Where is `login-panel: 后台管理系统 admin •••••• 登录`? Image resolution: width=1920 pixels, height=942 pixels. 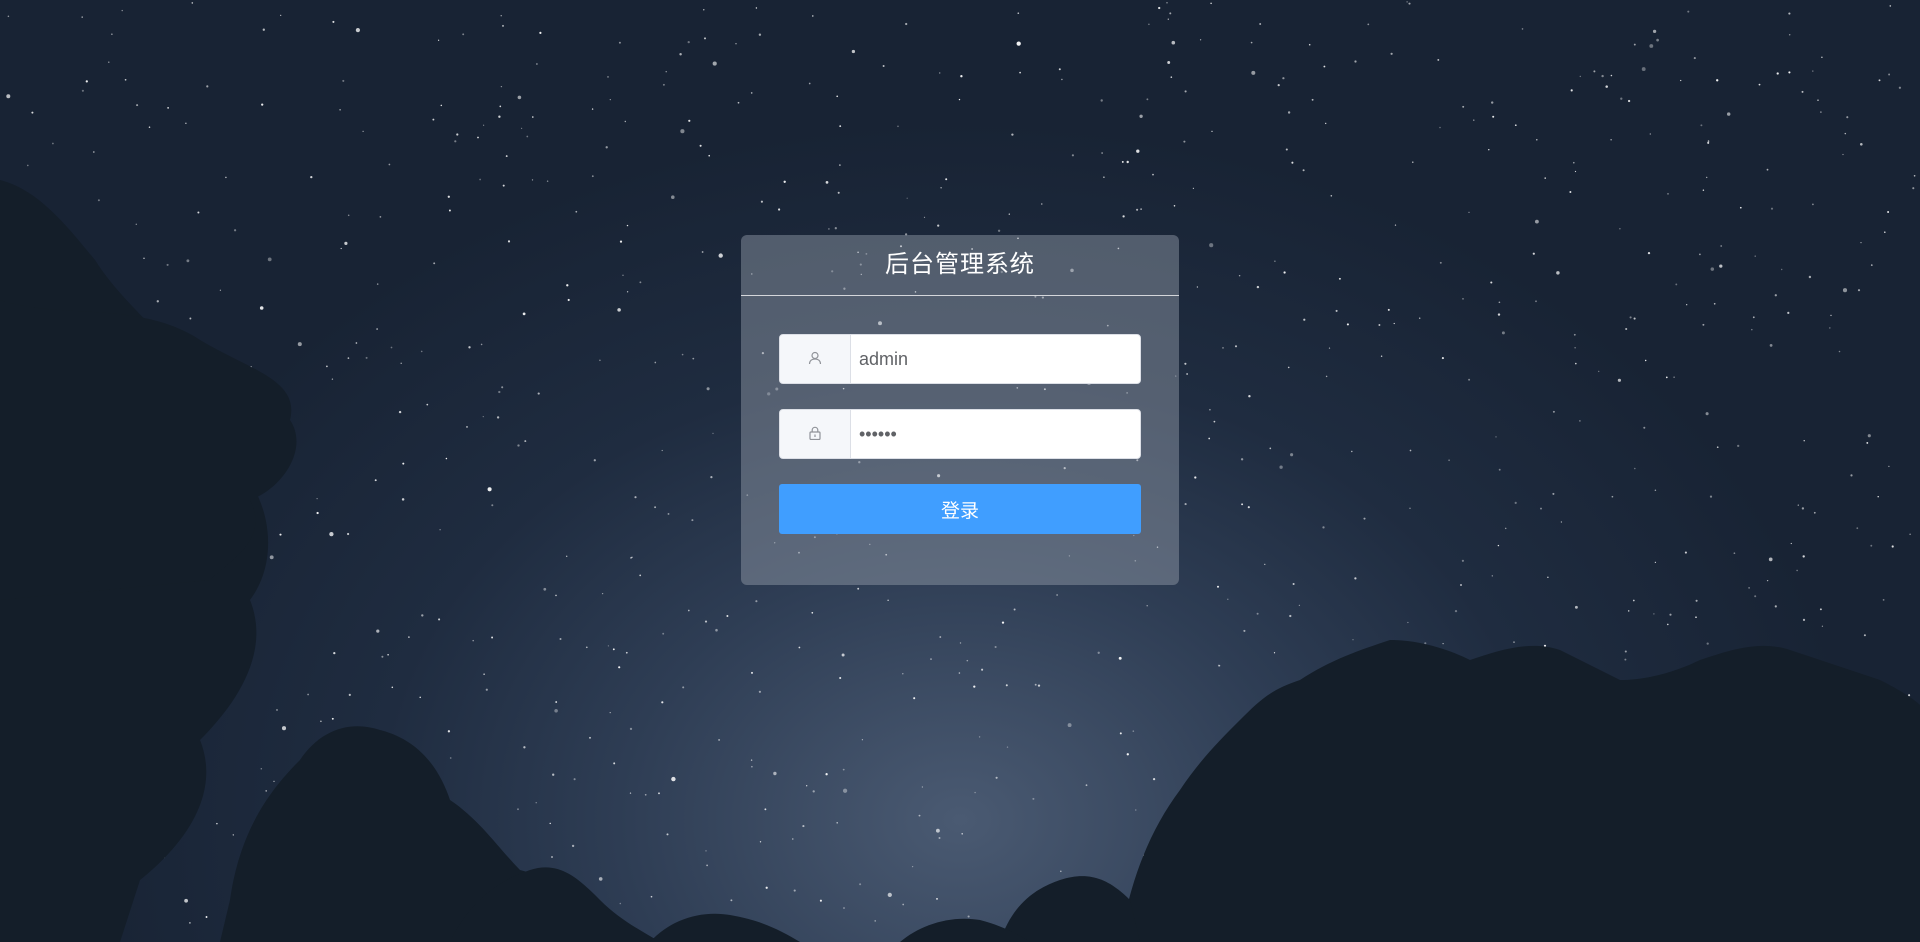
login-panel: 后台管理系统 admin •••••• 登录 is located at coordinates (960, 410).